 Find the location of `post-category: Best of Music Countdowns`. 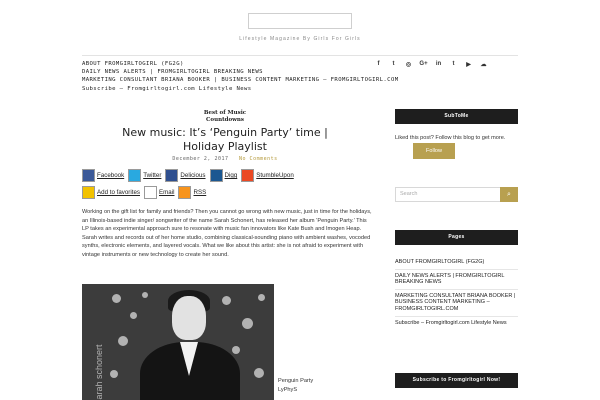

post-category: Best of Music Countdowns is located at coordinates (225, 117).